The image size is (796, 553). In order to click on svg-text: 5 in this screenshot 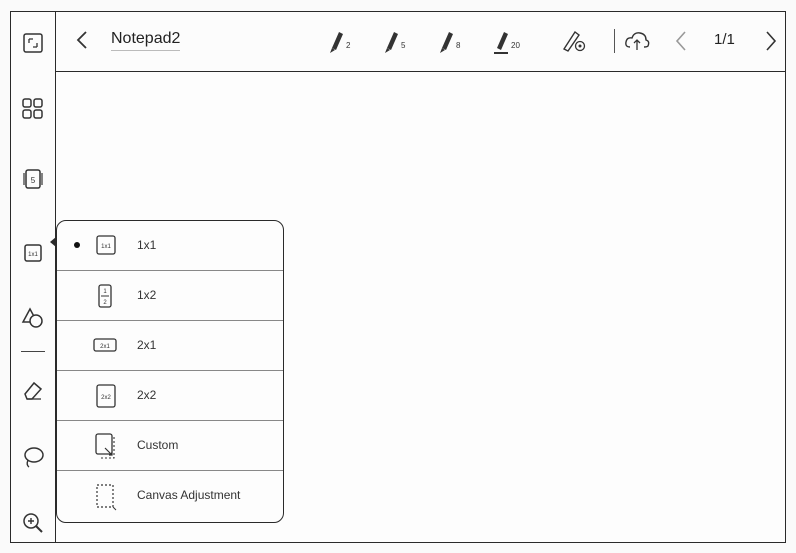, I will do `click(33, 180)`.